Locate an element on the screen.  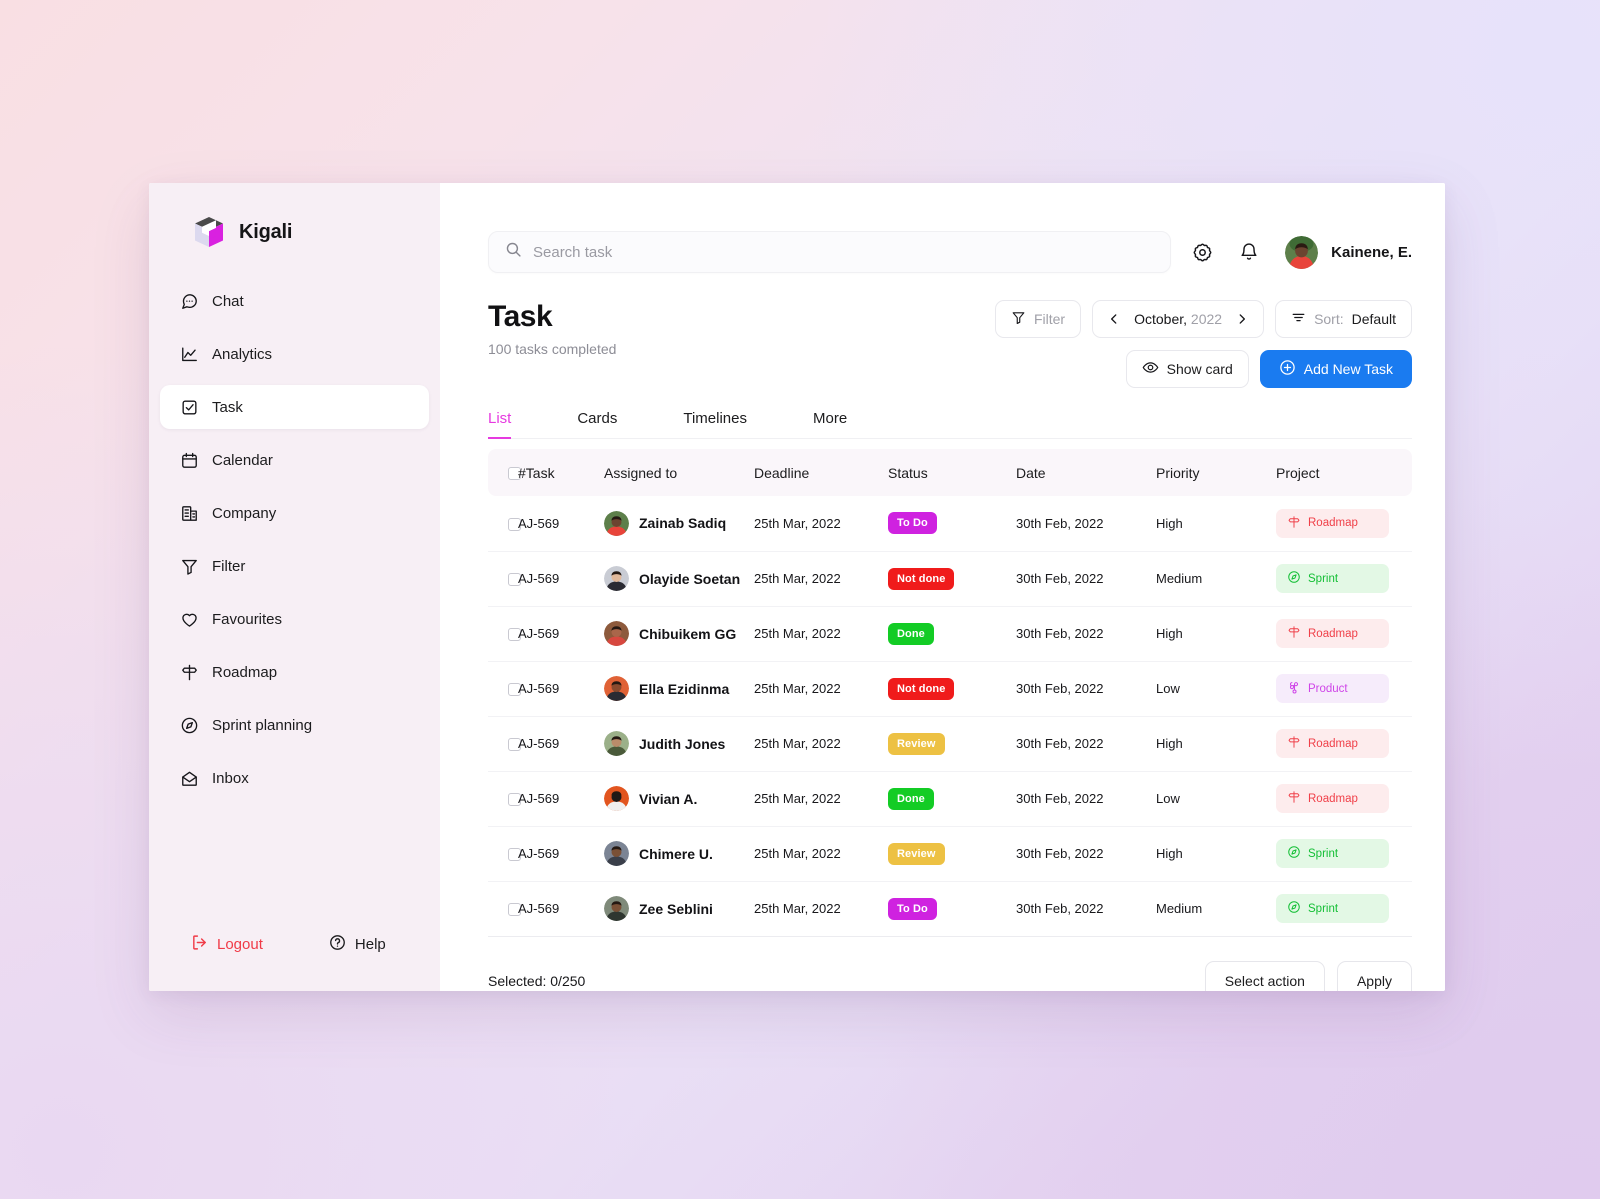
cell-status: Not done is located at coordinates (952, 689).